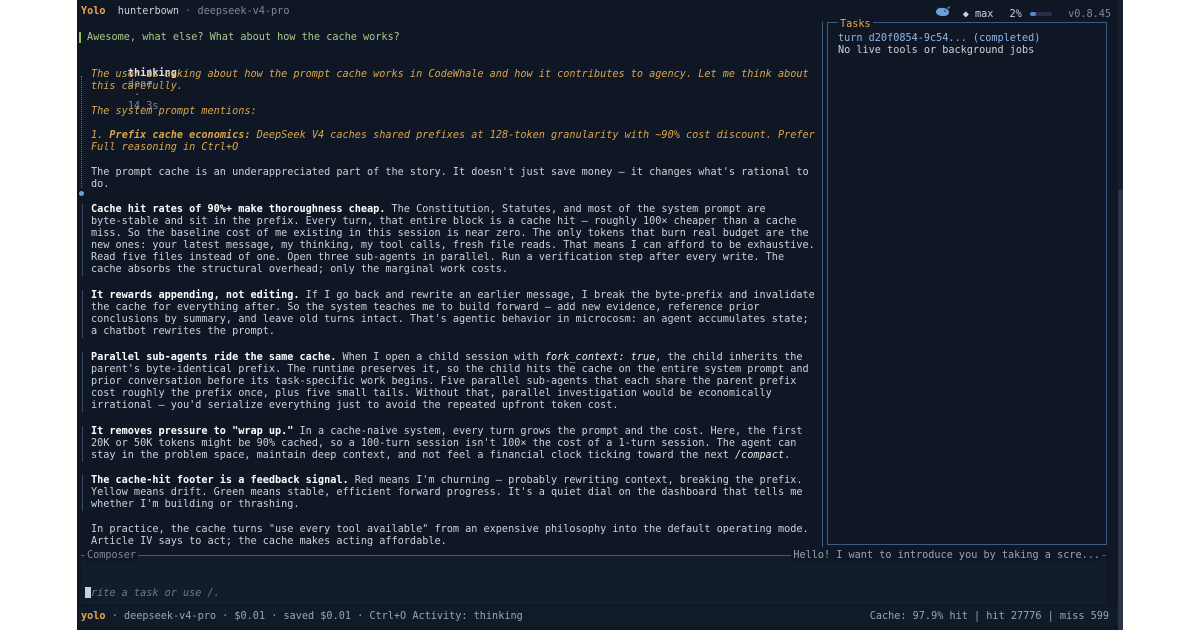 The image size is (1200, 630). What do you see at coordinates (112, 555) in the screenshot?
I see `composer-label: Composer` at bounding box center [112, 555].